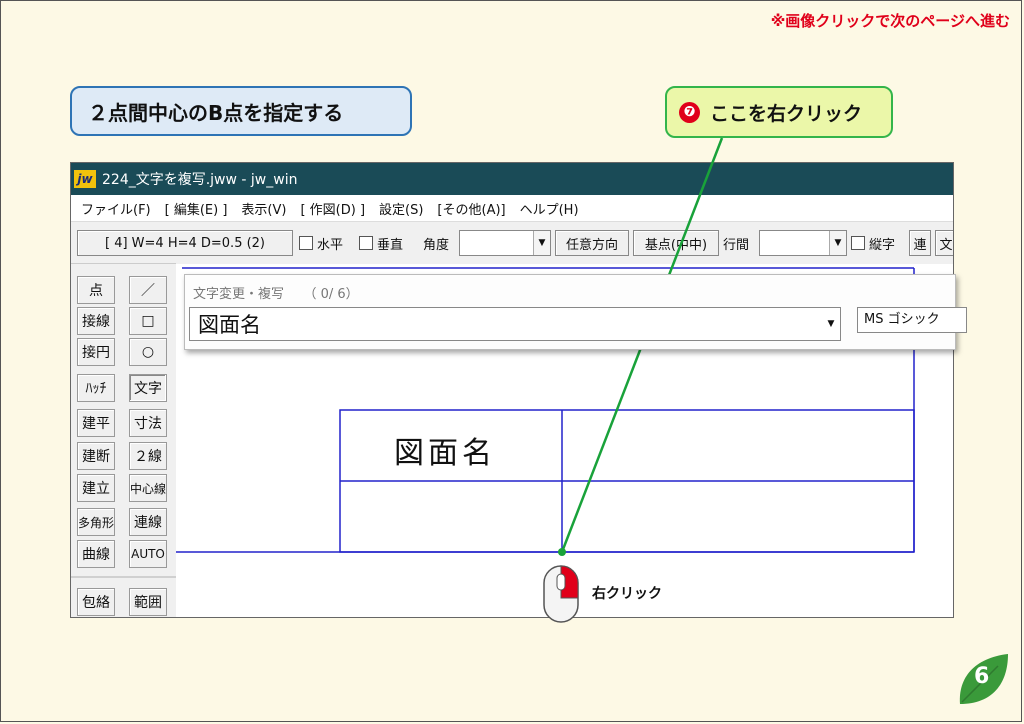 This screenshot has width=1024, height=724. What do you see at coordinates (912, 320) in the screenshot?
I see `font-select: MS ゴシック` at bounding box center [912, 320].